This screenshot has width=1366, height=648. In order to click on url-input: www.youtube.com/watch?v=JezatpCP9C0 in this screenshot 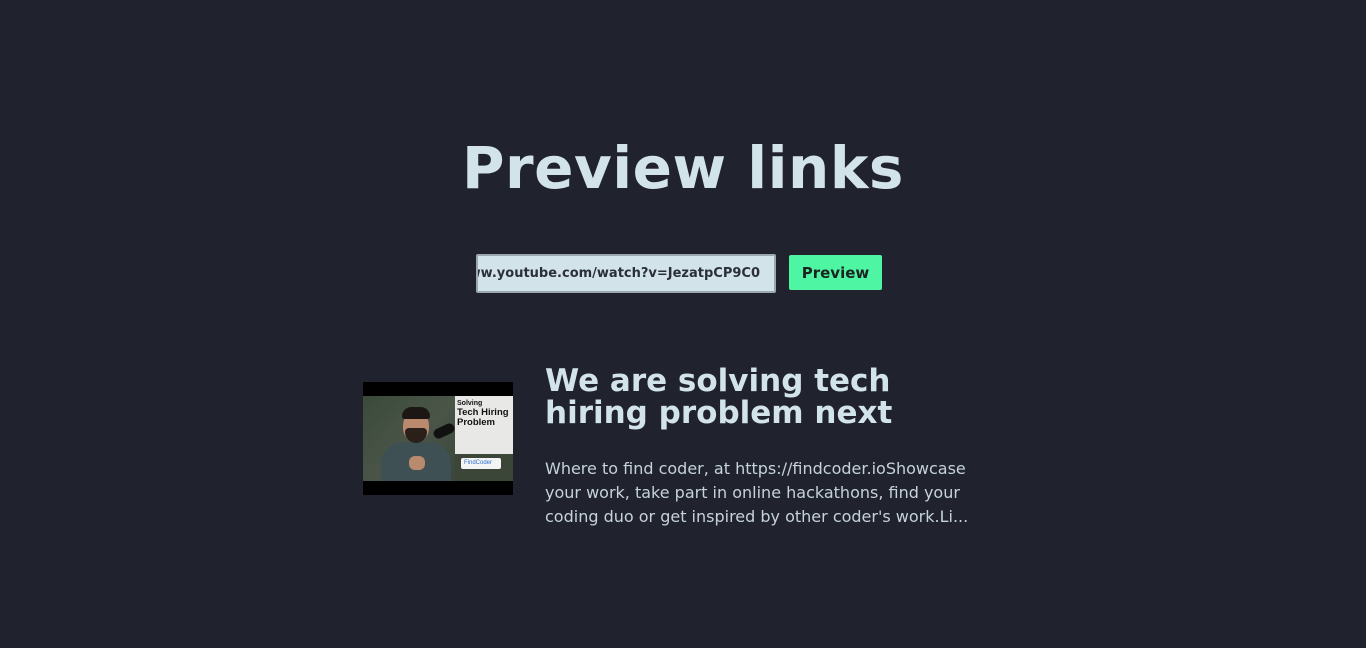, I will do `click(626, 273)`.